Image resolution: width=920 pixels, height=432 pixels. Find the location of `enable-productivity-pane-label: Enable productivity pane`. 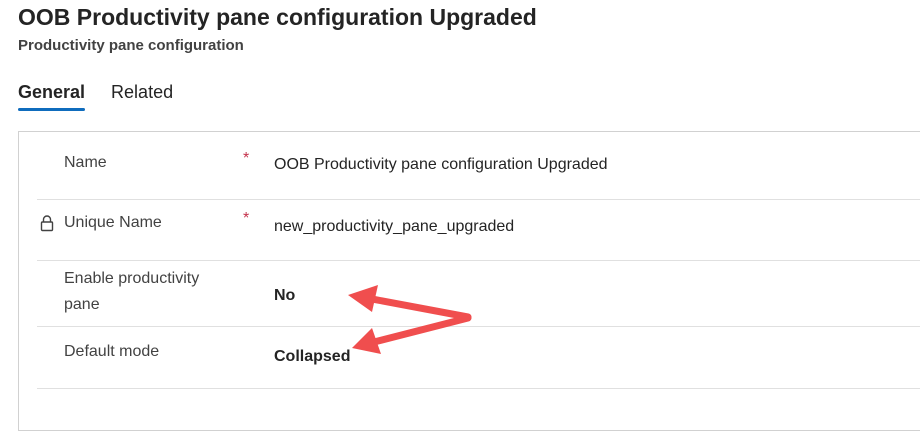

enable-productivity-pane-label: Enable productivity pane is located at coordinates (132, 291).